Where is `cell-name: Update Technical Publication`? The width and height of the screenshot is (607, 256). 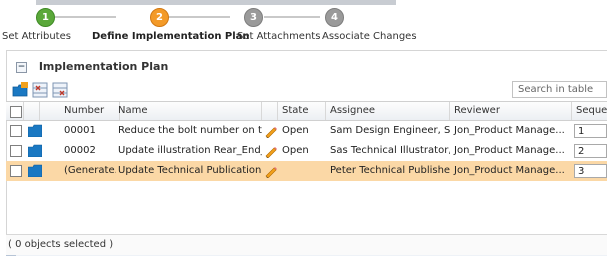 cell-name: Update Technical Publication is located at coordinates (188, 171).